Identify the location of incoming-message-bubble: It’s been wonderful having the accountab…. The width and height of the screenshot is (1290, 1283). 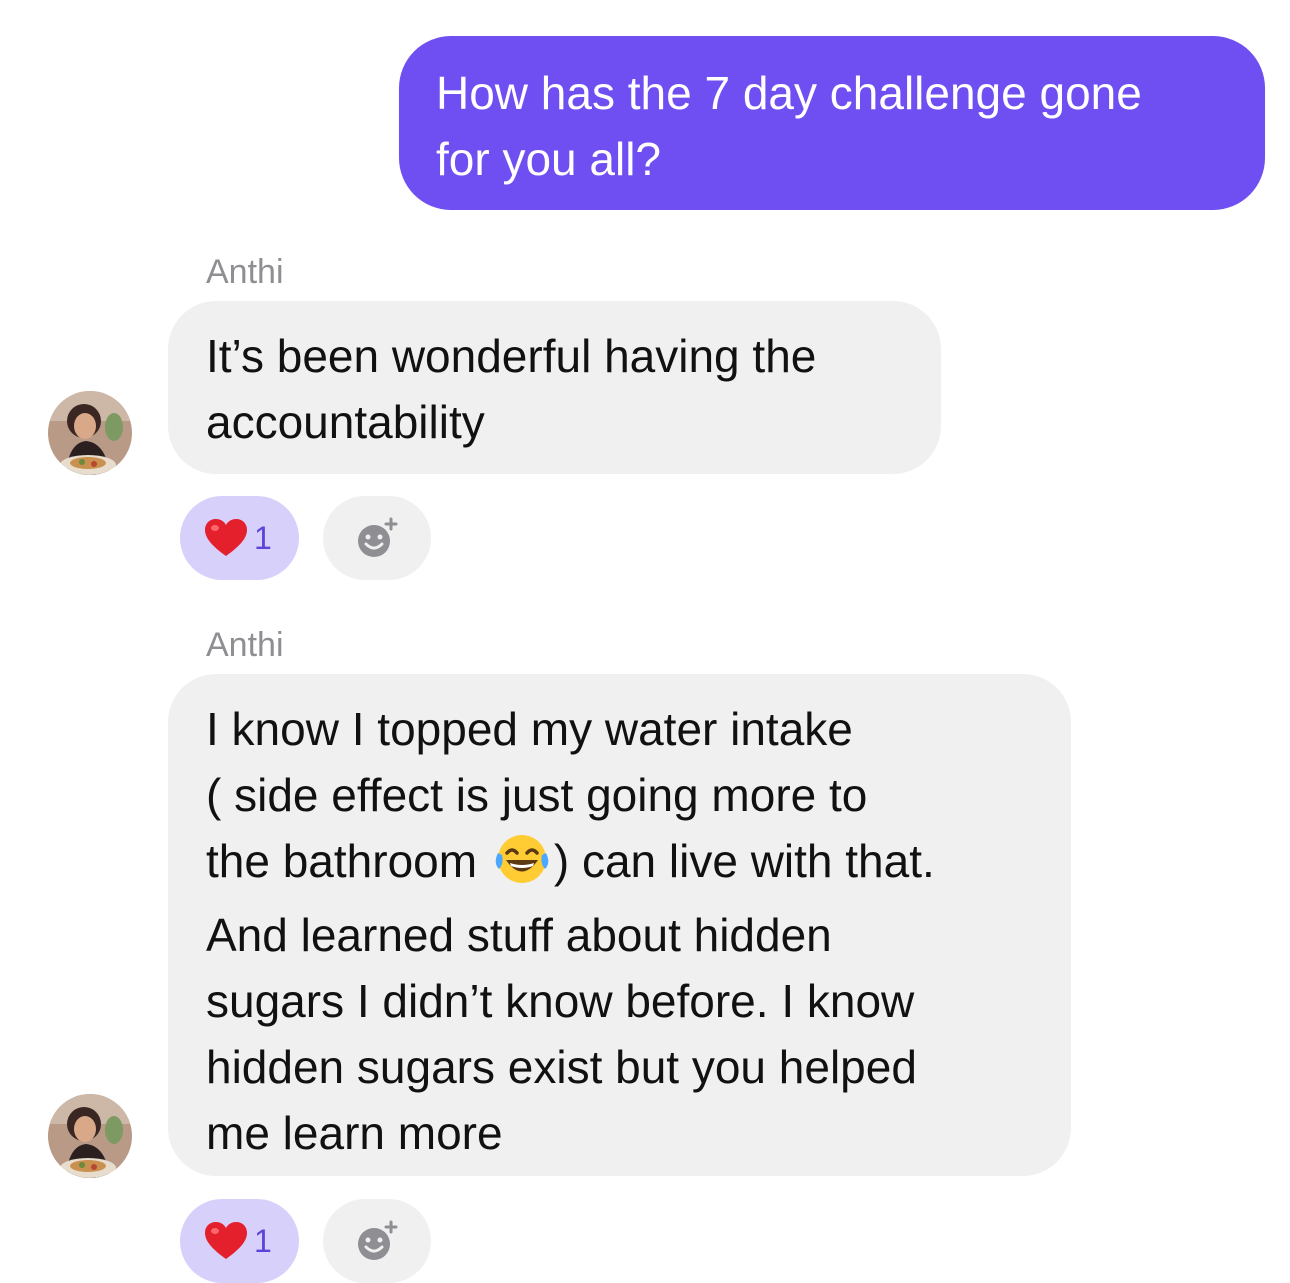
(554, 387).